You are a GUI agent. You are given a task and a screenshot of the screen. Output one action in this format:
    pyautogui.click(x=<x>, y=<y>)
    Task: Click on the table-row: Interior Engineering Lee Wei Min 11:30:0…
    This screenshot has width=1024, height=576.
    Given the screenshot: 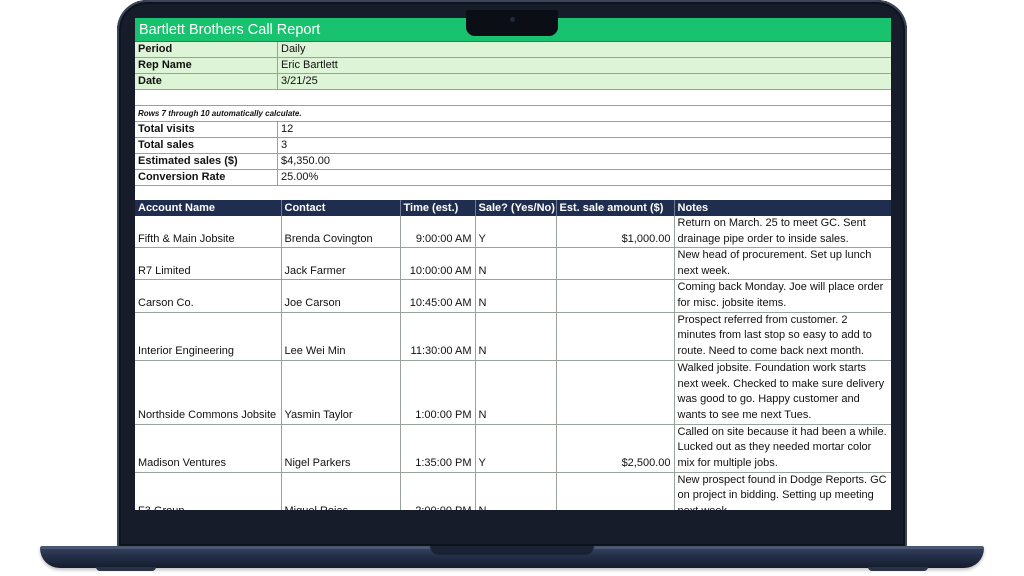 What is the action you would take?
    pyautogui.click(x=513, y=336)
    